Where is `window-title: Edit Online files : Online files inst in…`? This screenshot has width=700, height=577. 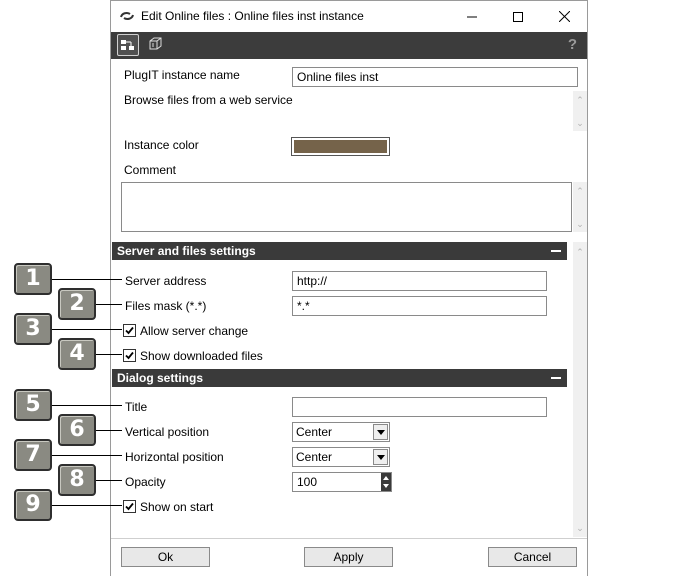
window-title: Edit Online files : Online files inst in… is located at coordinates (252, 16).